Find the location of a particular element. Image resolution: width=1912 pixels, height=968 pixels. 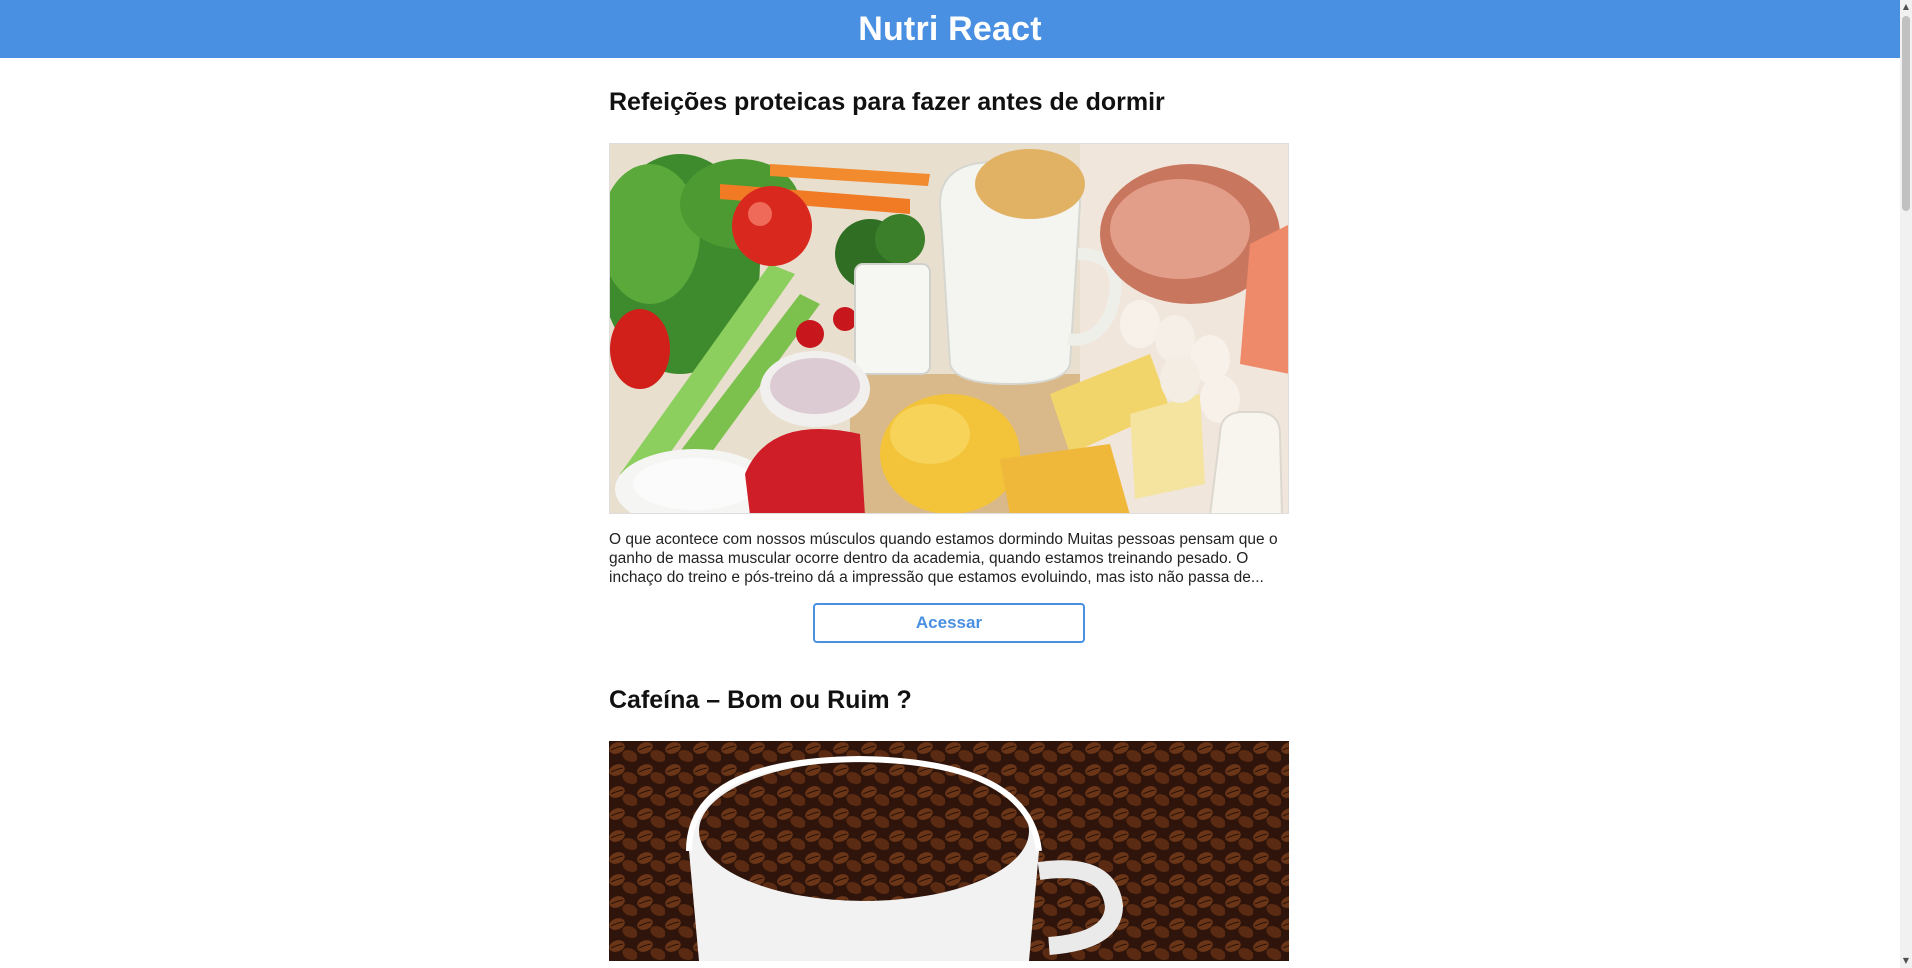

post-actions: Acessar is located at coordinates (949, 622).